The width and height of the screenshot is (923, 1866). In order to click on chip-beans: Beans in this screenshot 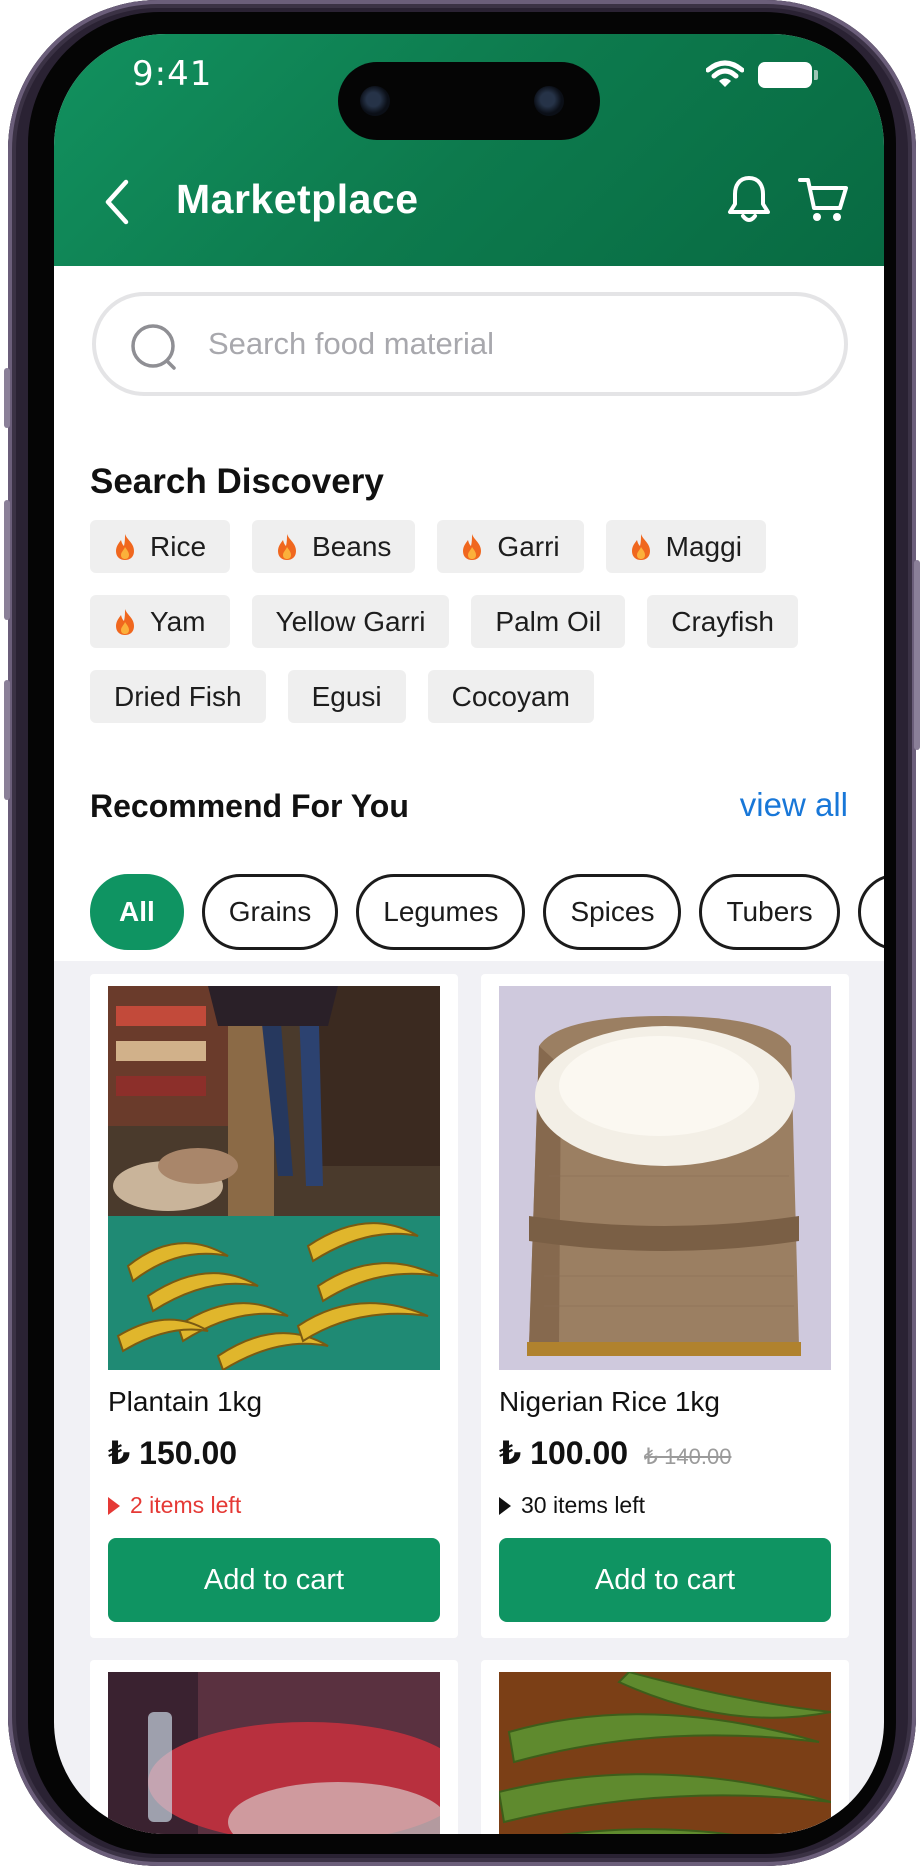, I will do `click(334, 546)`.